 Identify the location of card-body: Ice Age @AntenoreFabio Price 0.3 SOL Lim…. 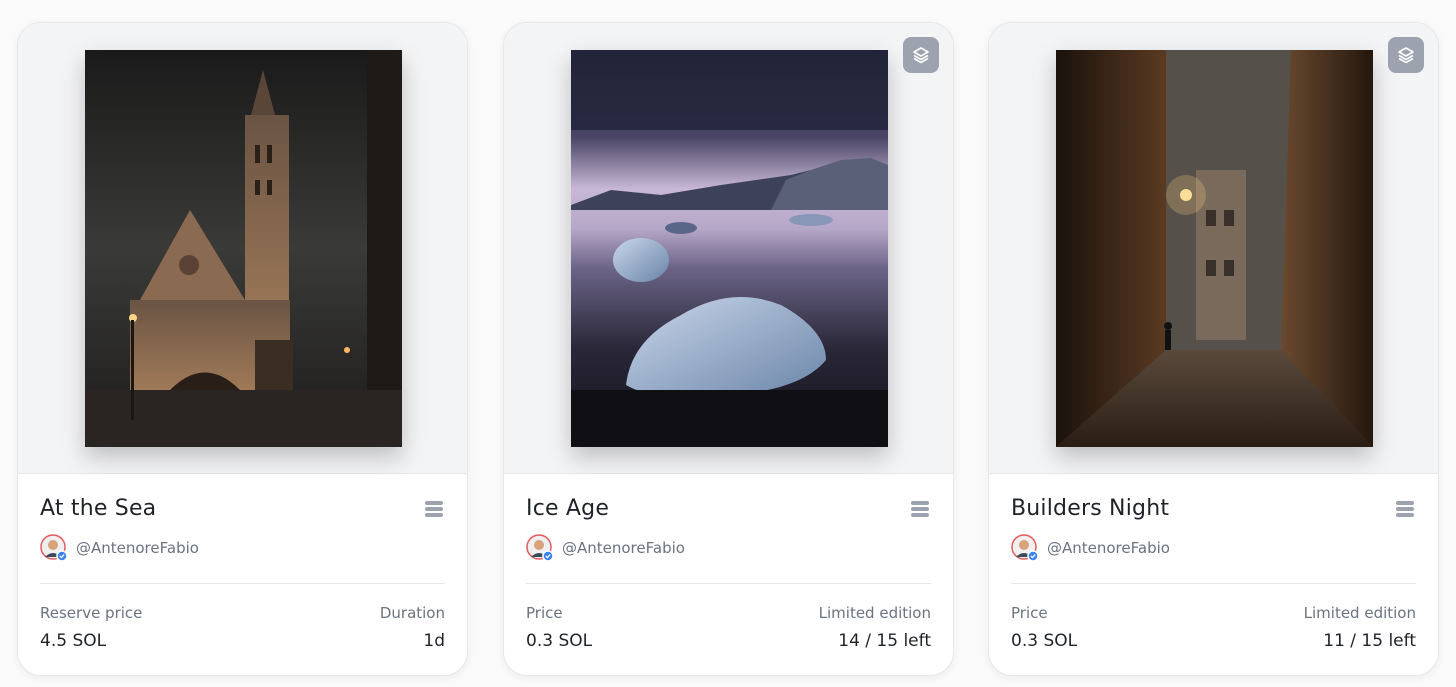
(728, 574).